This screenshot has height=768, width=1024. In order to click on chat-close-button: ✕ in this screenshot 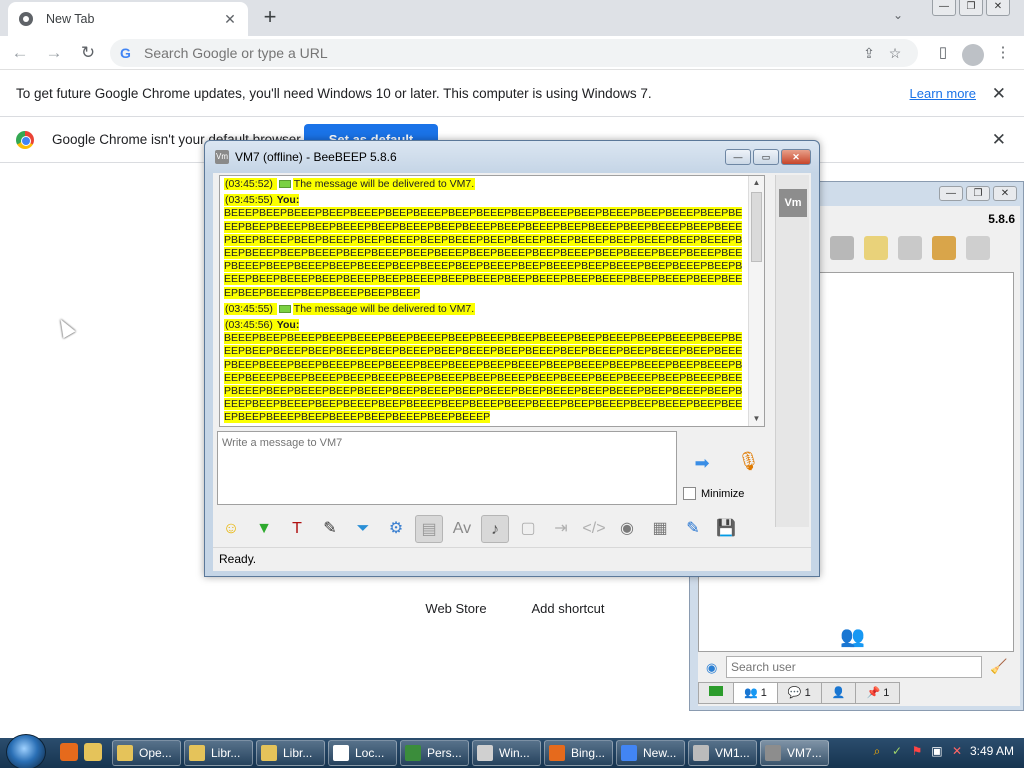, I will do `click(796, 157)`.